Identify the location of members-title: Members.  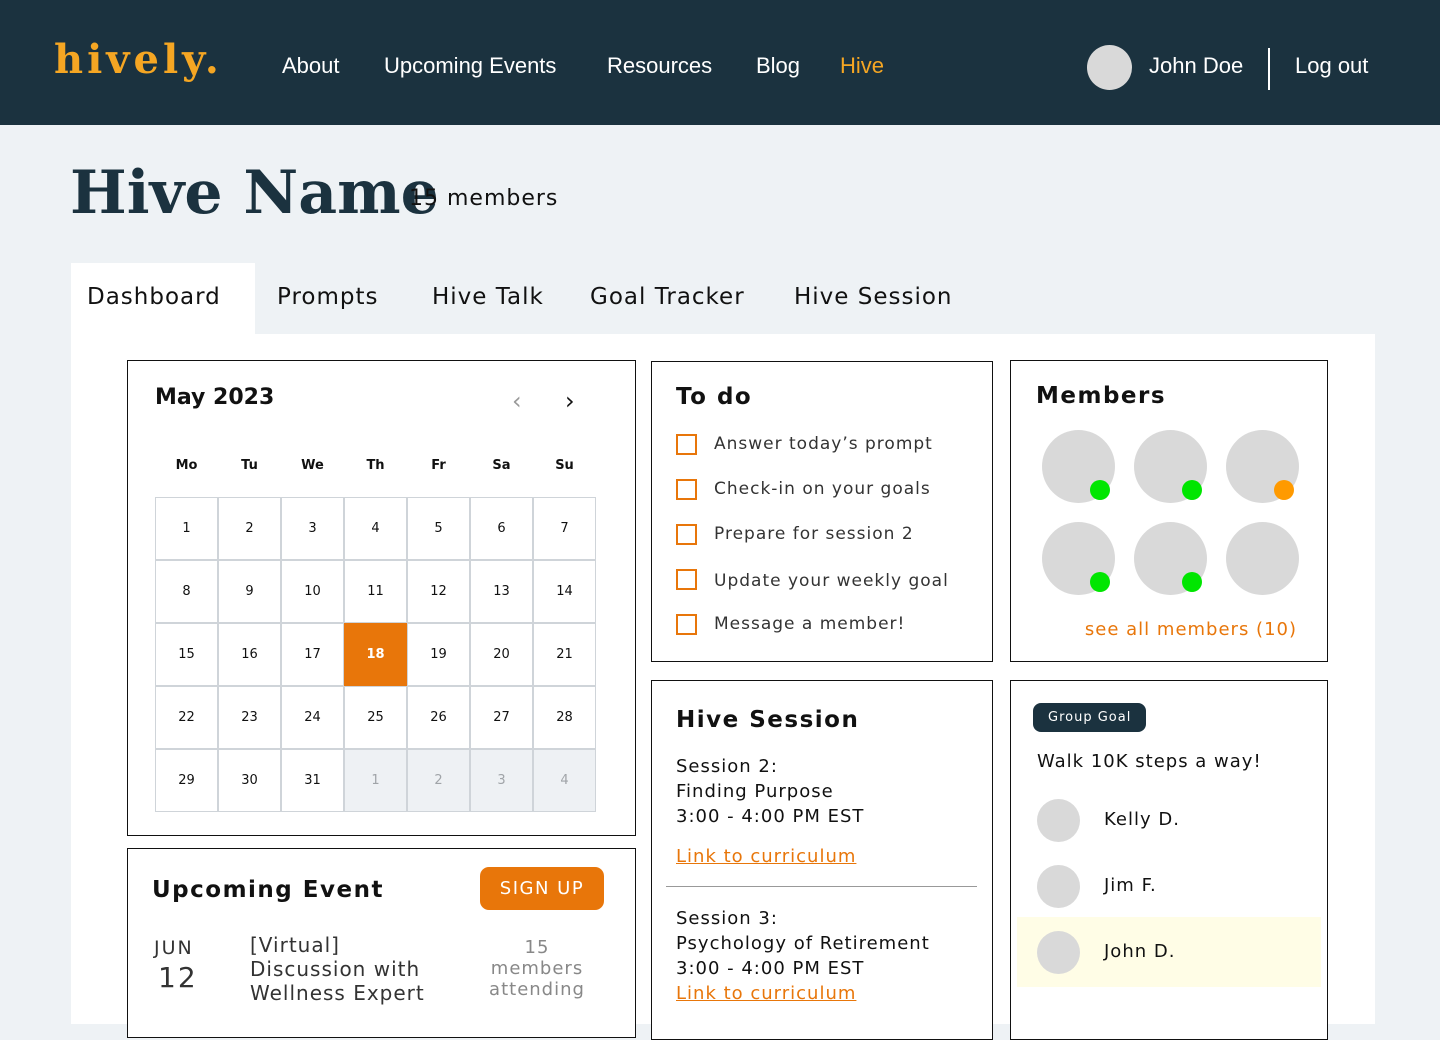
(1101, 396).